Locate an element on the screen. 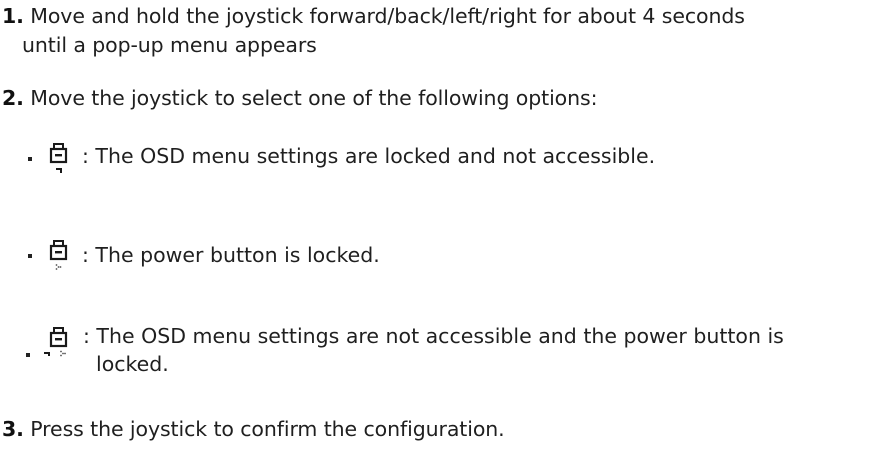  step-number: 1. is located at coordinates (13, 16).